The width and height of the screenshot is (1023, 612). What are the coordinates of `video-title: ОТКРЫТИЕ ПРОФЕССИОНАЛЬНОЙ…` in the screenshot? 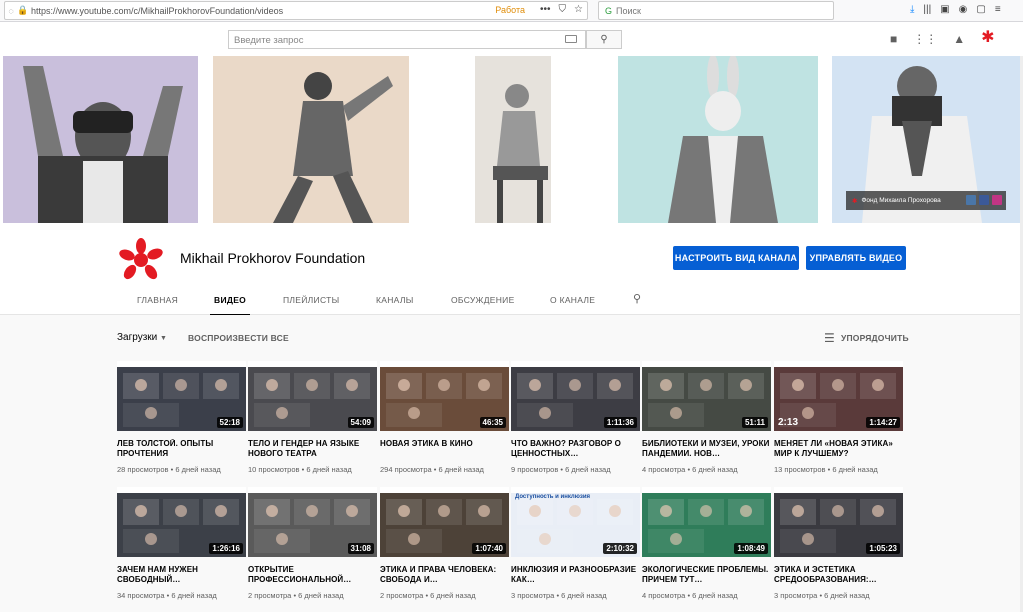 It's located at (312, 575).